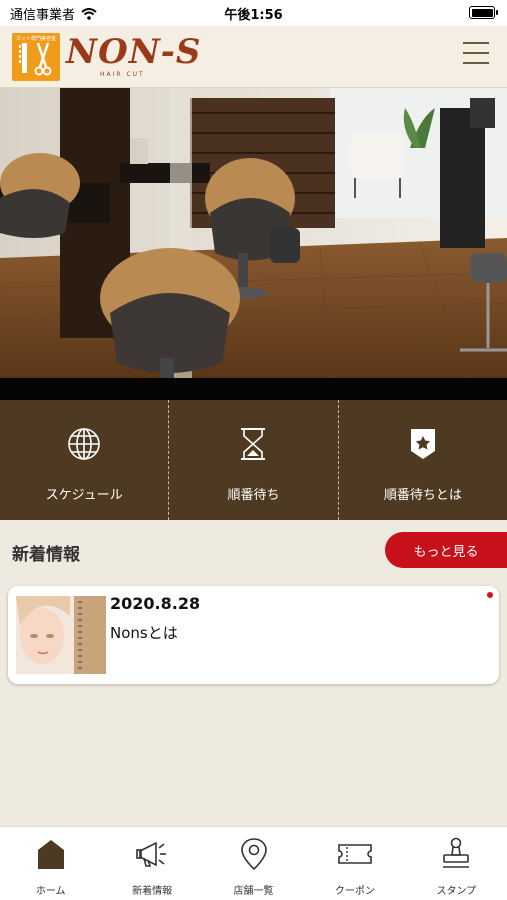 This screenshot has height=900, width=507. I want to click on tab-stamp: スタンプ, so click(456, 863).